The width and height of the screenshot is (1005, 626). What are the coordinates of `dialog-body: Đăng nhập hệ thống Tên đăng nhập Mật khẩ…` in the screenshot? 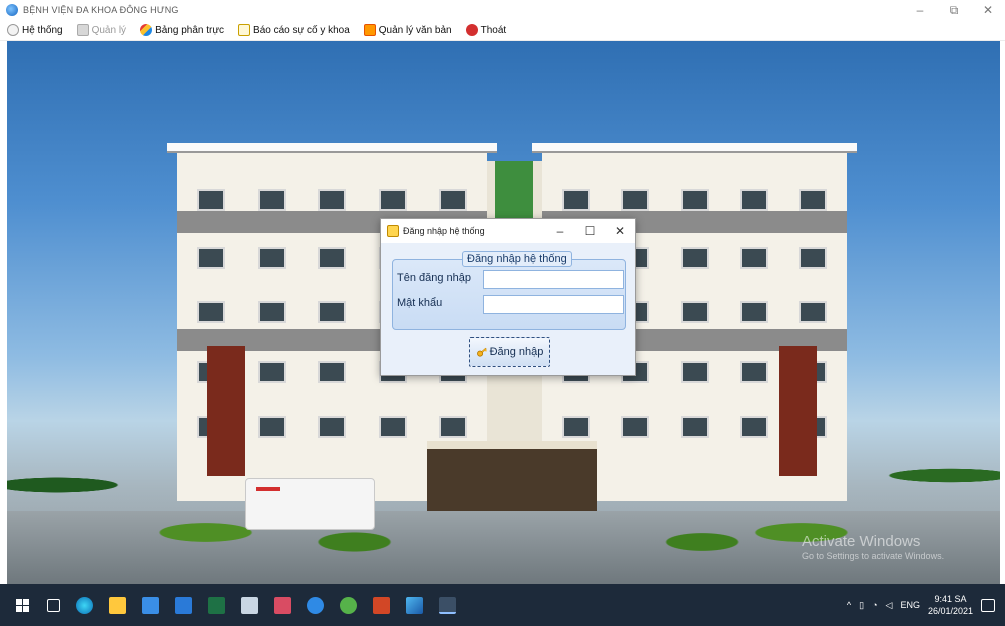 It's located at (508, 309).